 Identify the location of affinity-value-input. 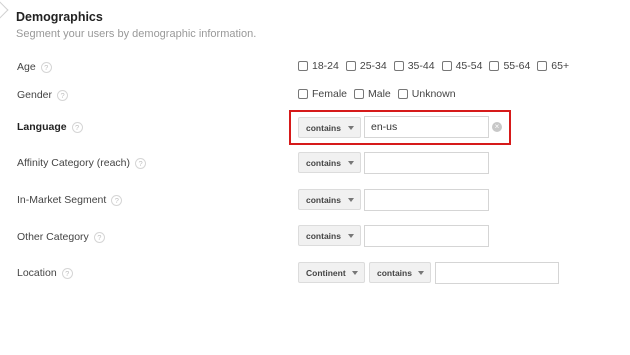
(426, 163).